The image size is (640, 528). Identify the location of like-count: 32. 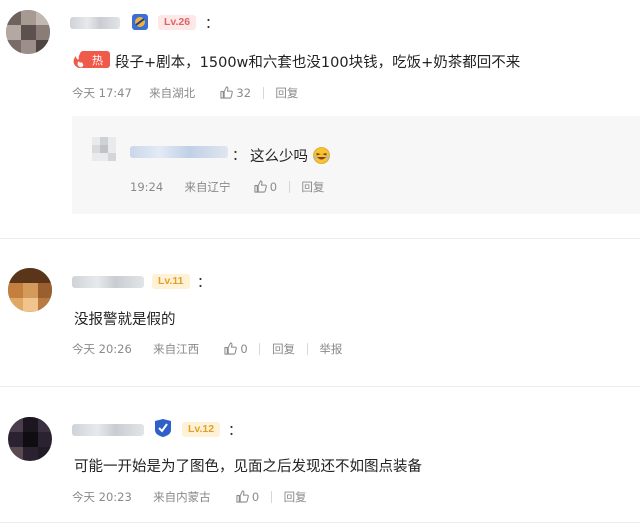
(244, 93).